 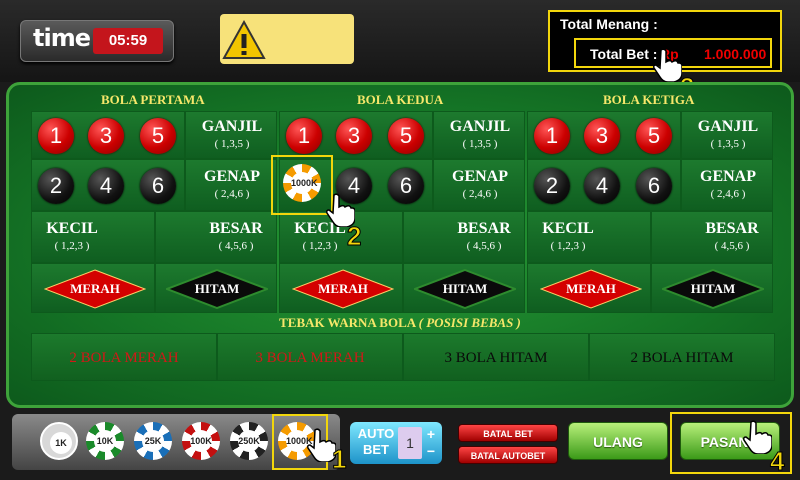 What do you see at coordinates (376, 433) in the screenshot?
I see `autobet-label-line1: AUTO` at bounding box center [376, 433].